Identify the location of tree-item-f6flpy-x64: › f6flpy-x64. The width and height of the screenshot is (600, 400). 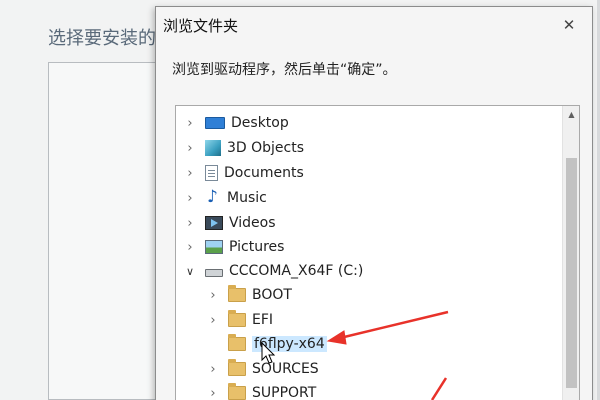
(266, 344).